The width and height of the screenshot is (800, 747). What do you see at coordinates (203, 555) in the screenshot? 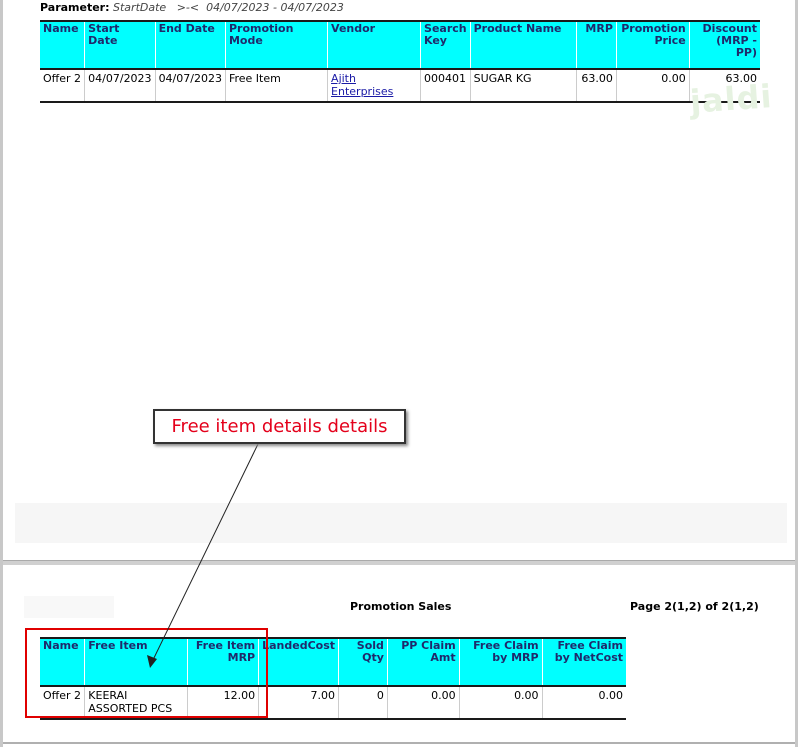
I see `callout-arrow` at bounding box center [203, 555].